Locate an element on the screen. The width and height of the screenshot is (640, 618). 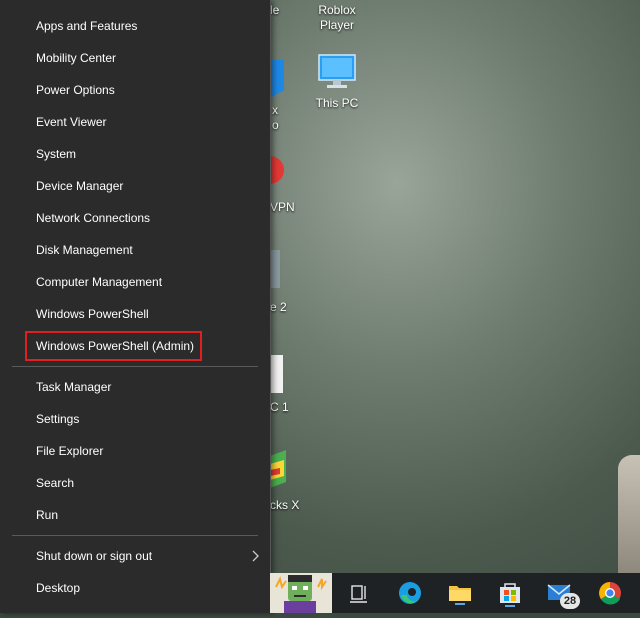
frankenstein-app-icon is located at coordinates (301, 594).